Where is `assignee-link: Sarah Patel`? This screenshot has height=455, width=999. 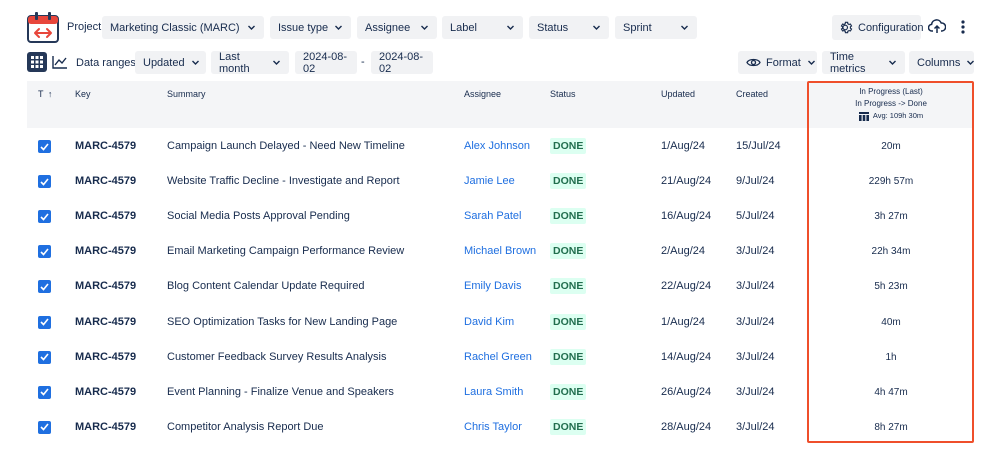 assignee-link: Sarah Patel is located at coordinates (492, 216).